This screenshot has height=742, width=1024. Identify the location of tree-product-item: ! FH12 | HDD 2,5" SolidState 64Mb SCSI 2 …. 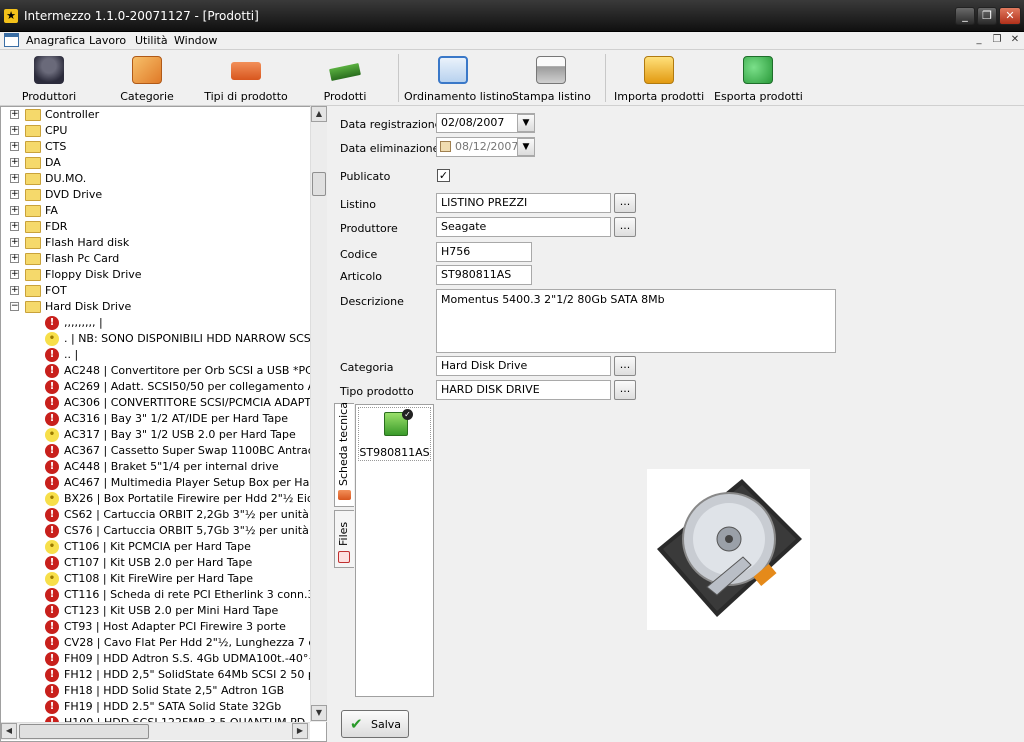
(163, 675).